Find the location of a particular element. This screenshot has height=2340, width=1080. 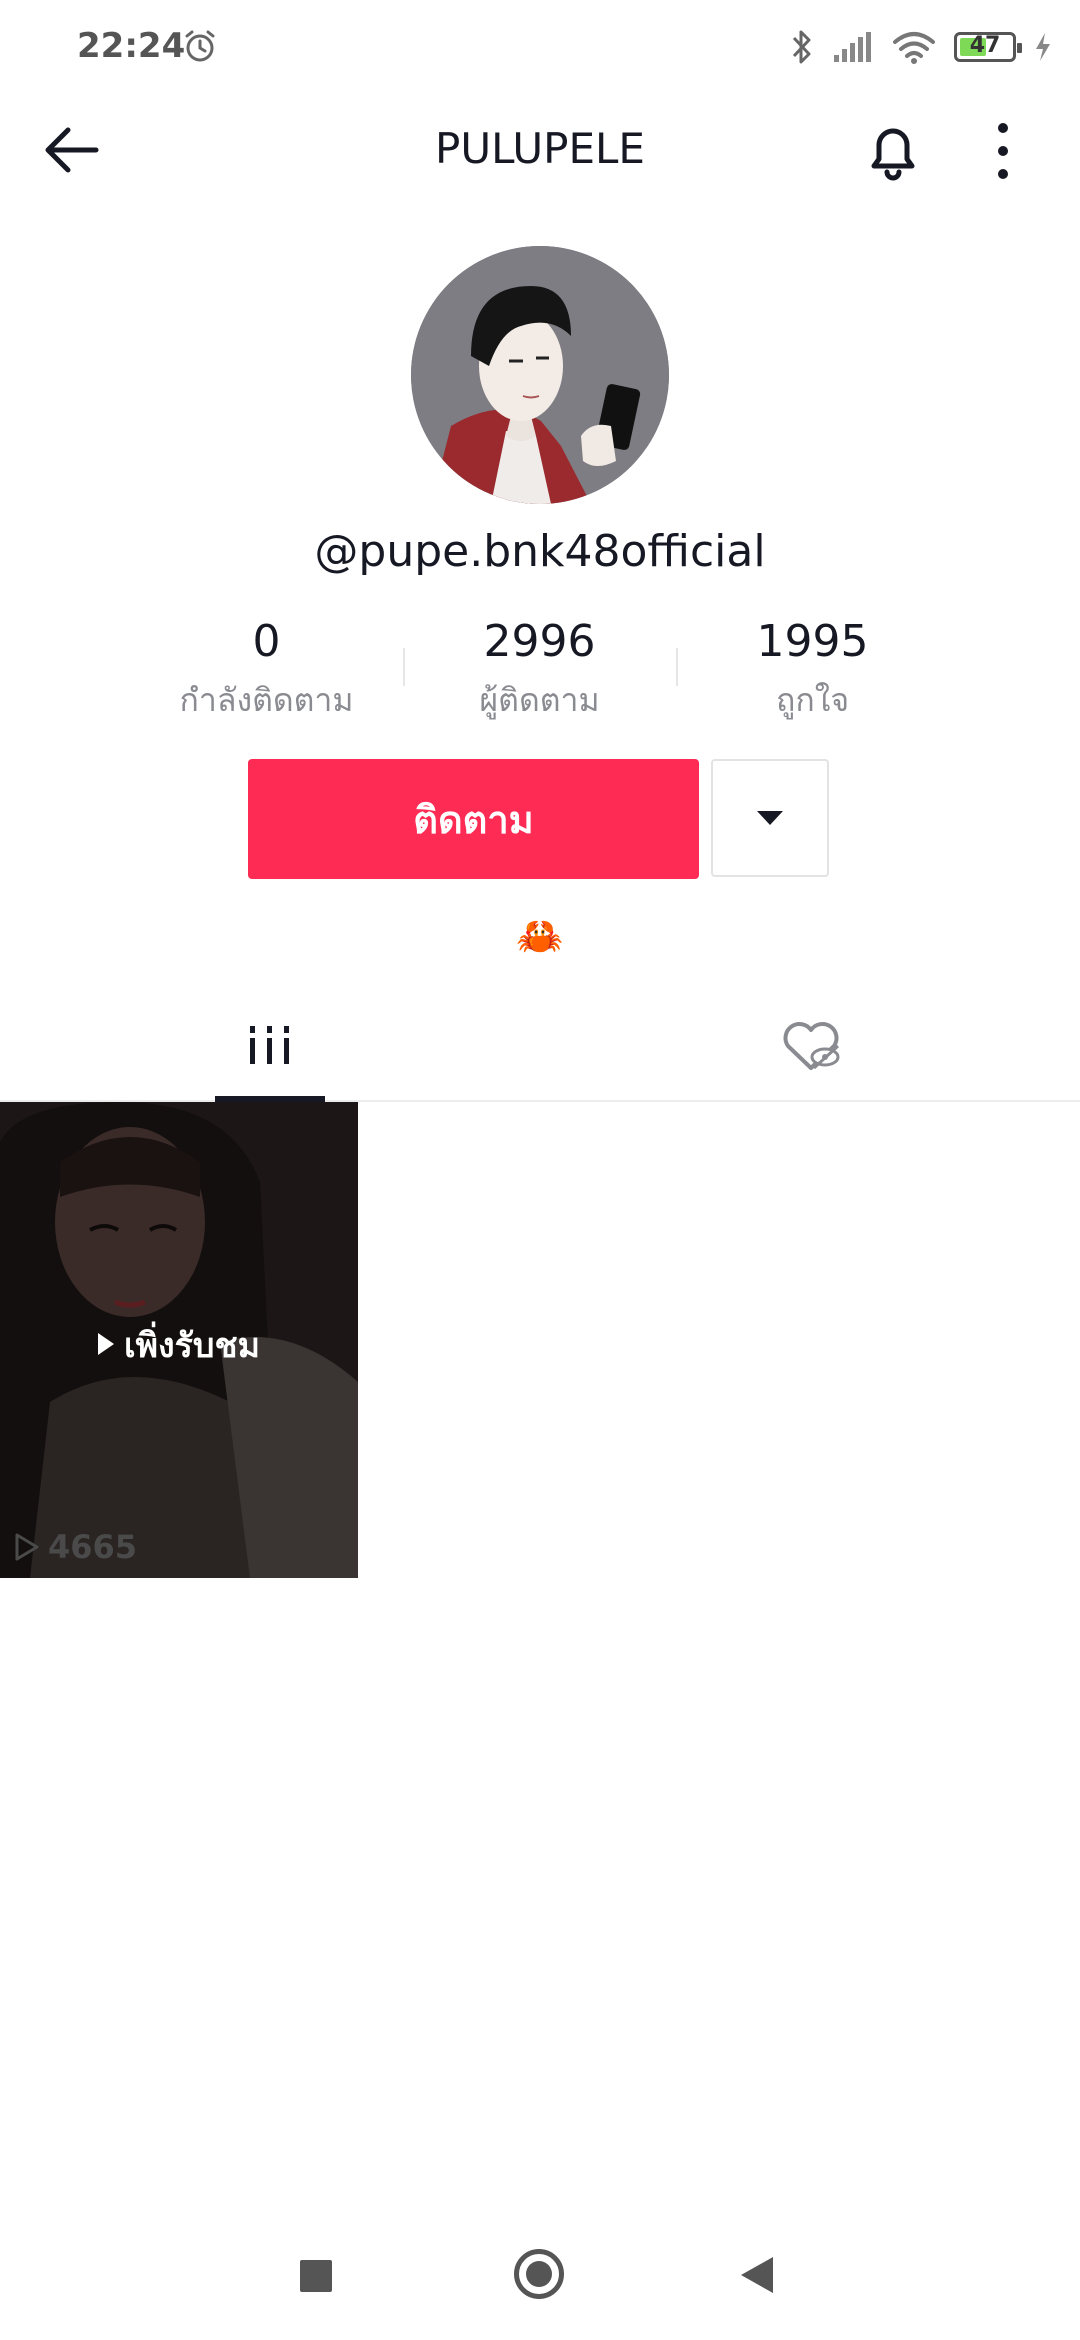

wifi-icon is located at coordinates (914, 48).